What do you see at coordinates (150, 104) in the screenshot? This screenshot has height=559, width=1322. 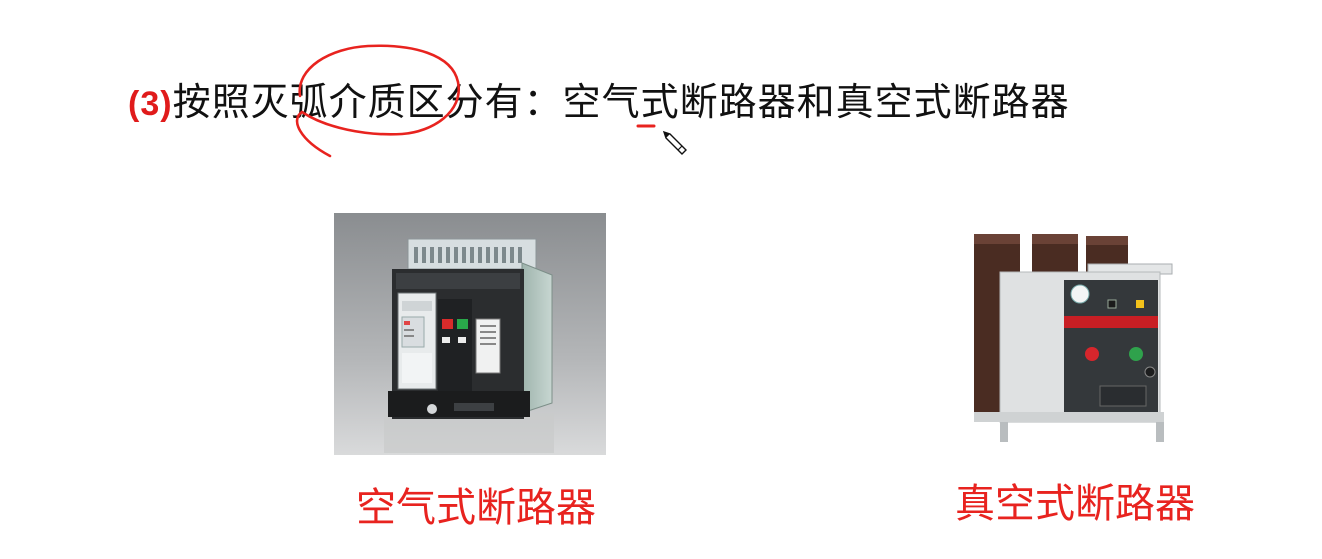 I see `heading-number: (3)` at bounding box center [150, 104].